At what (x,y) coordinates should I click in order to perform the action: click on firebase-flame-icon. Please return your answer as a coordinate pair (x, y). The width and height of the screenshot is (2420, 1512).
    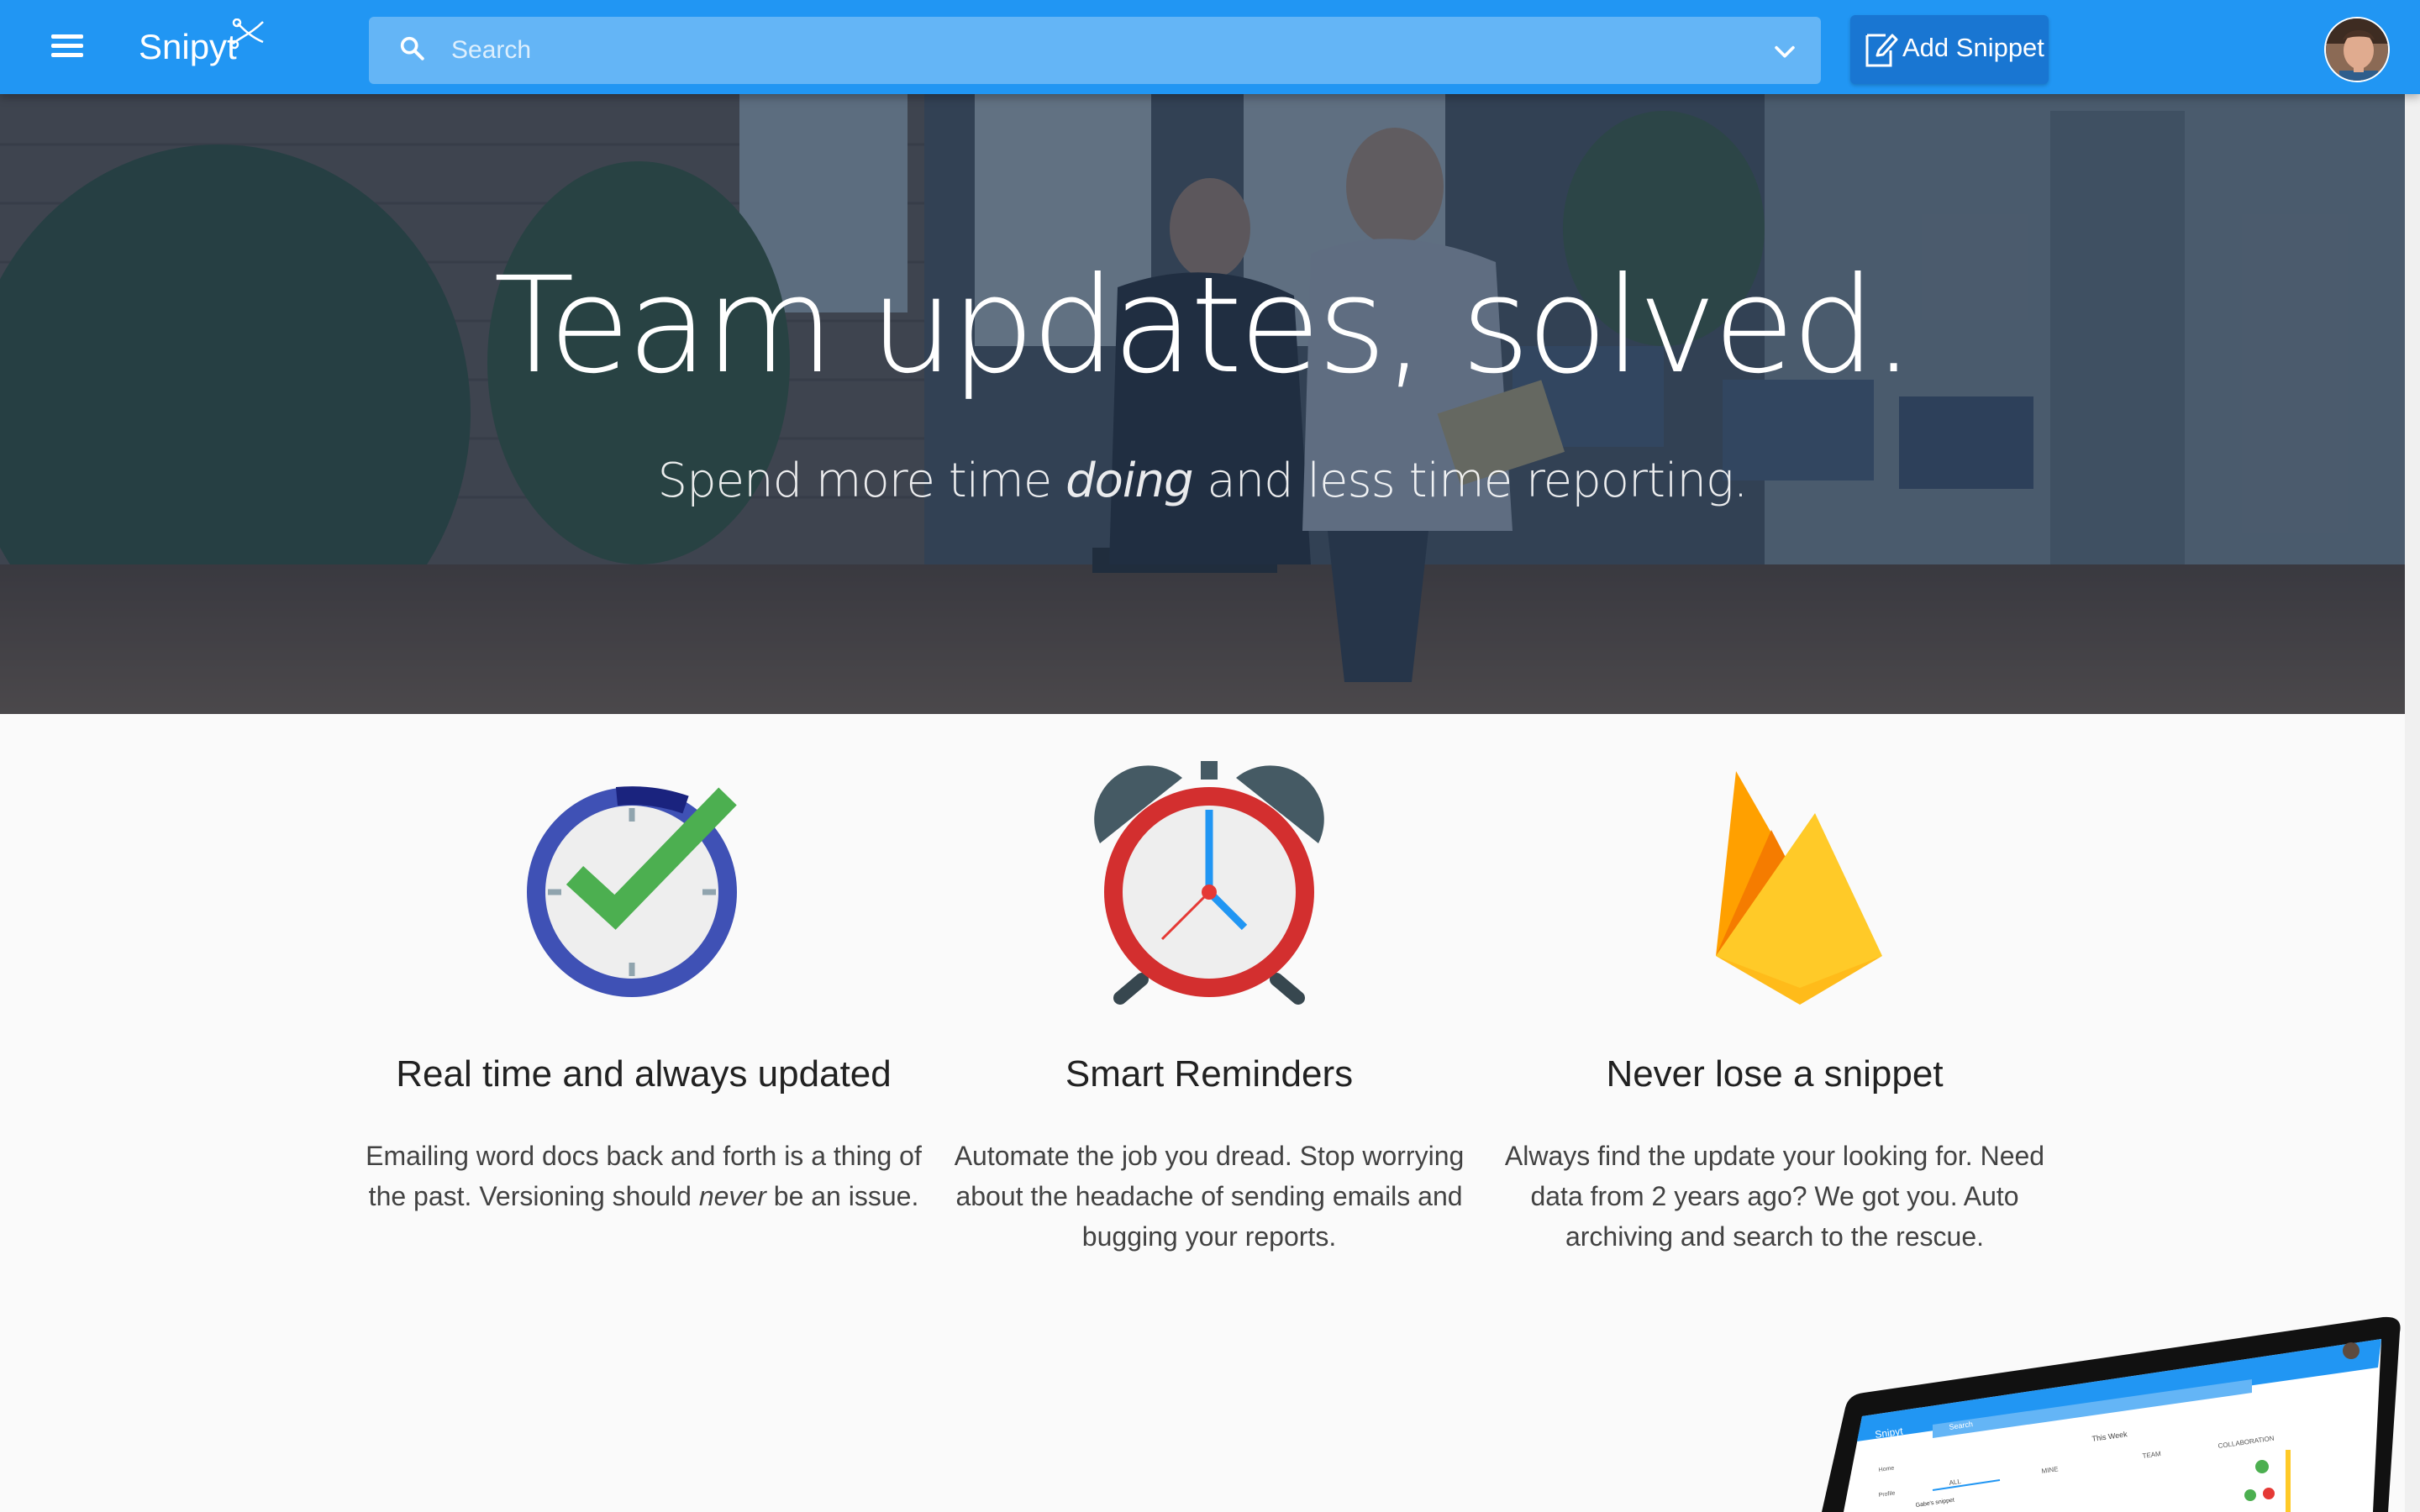
    Looking at the image, I should click on (1799, 888).